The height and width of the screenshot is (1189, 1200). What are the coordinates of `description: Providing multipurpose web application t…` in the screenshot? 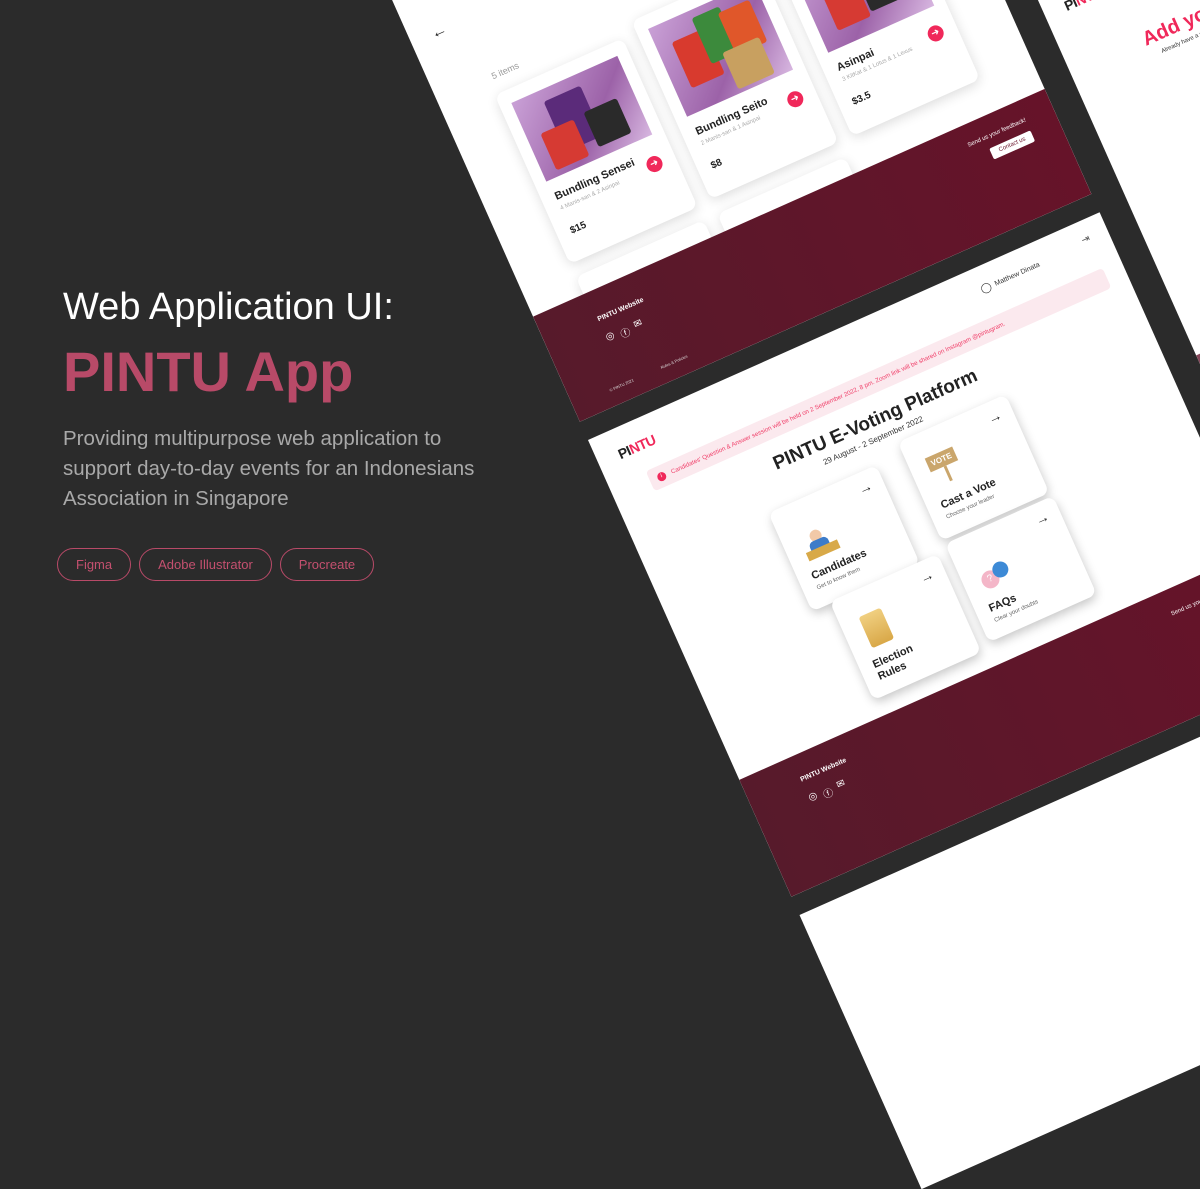 It's located at (269, 468).